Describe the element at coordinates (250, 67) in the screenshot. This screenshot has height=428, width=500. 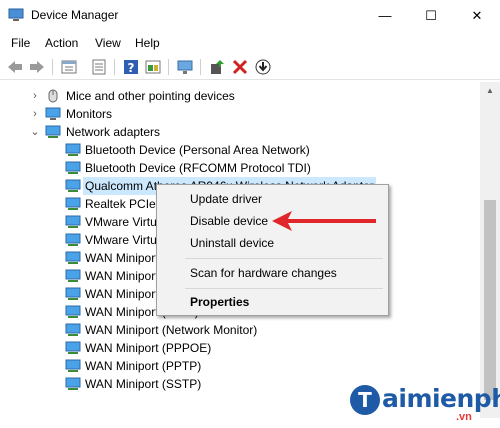
I see `toolbar: ?` at that location.